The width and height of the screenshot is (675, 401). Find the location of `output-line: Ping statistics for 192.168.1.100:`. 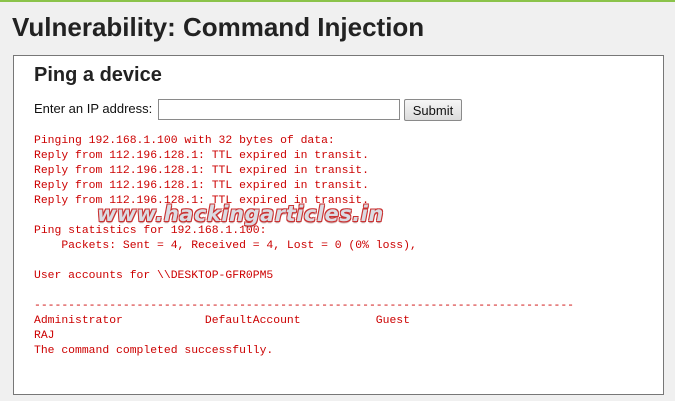

output-line: Ping statistics for 192.168.1.100: is located at coordinates (150, 231).